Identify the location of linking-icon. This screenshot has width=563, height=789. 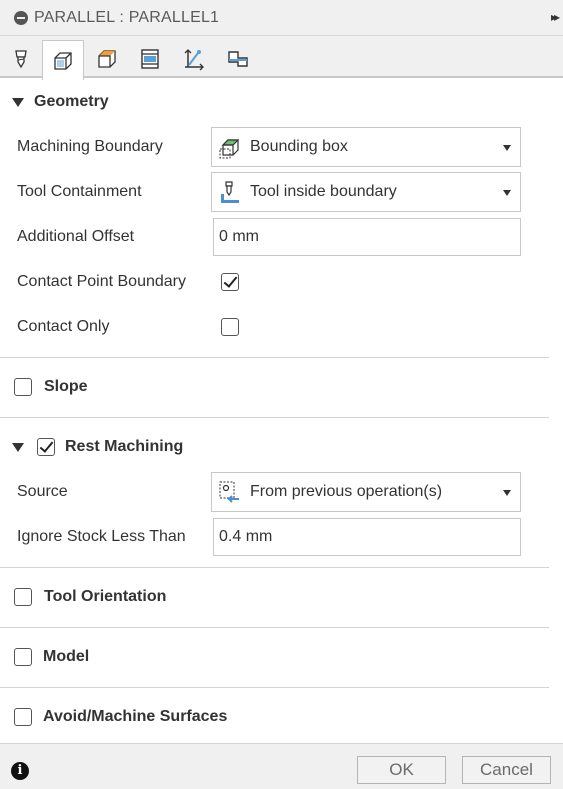
(194, 60).